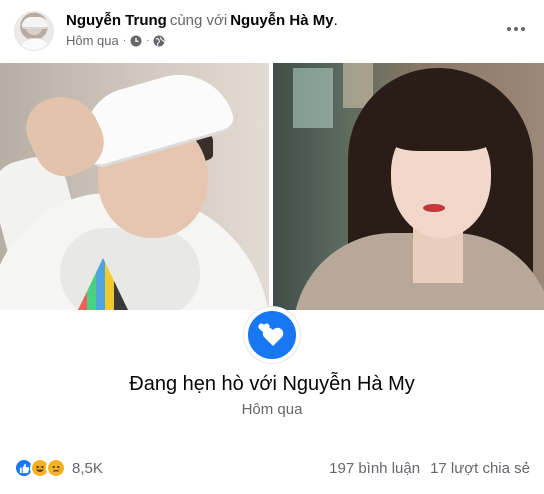 The width and height of the screenshot is (544, 494). What do you see at coordinates (281, 20) in the screenshot?
I see `tagged-partner-link: Nguyễn Hà My` at bounding box center [281, 20].